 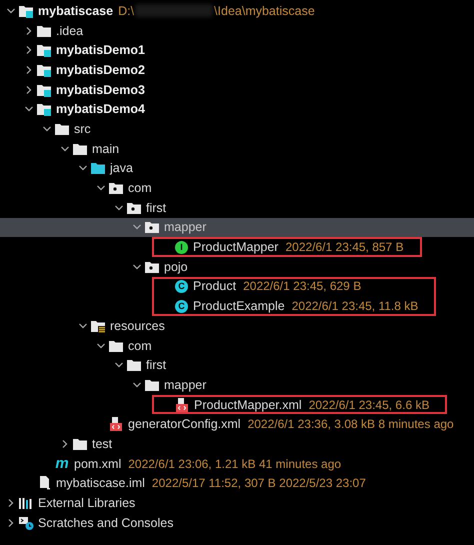 I want to click on tree-row: mapper, so click(x=237, y=385).